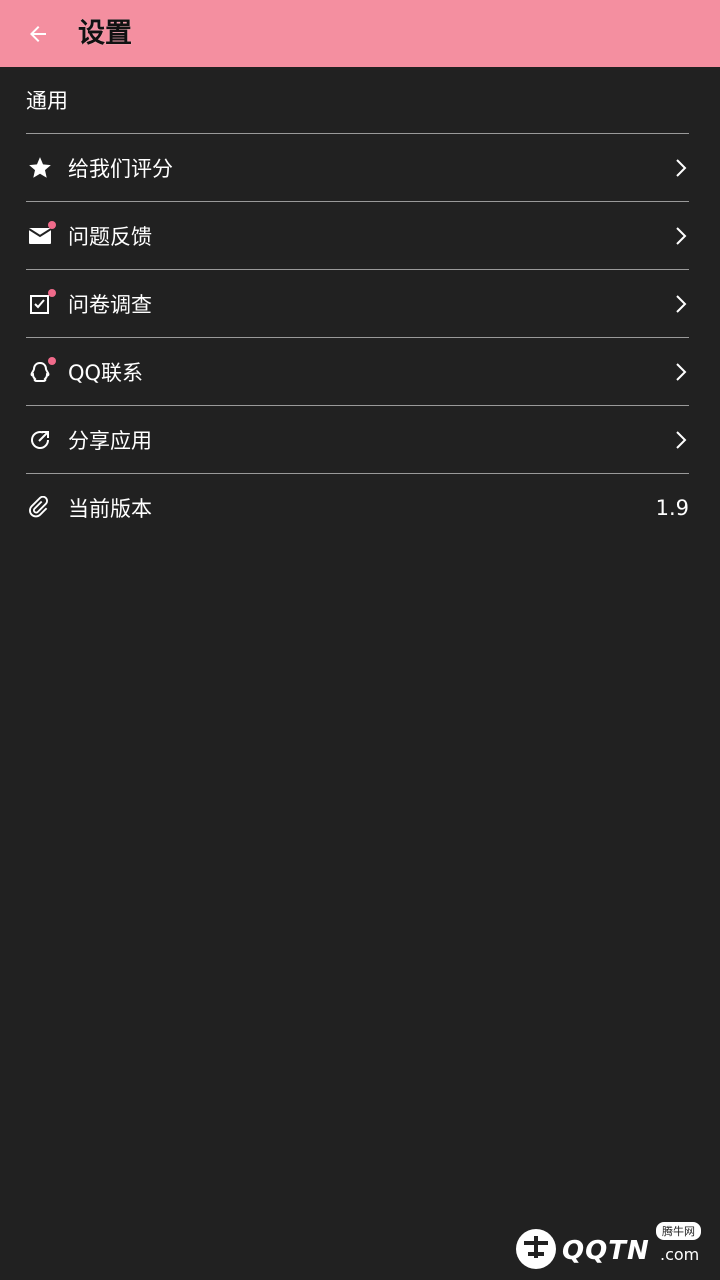  Describe the element at coordinates (41, 303) in the screenshot. I see `checkbox-icon` at that location.